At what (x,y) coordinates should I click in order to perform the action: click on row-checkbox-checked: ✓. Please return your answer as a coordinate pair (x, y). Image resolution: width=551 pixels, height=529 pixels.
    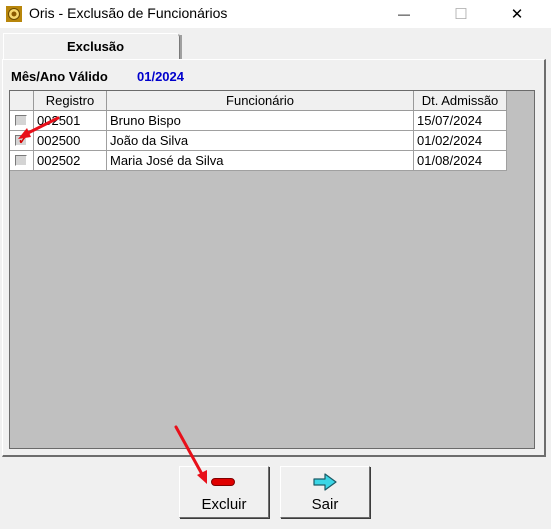
    Looking at the image, I should click on (22, 140).